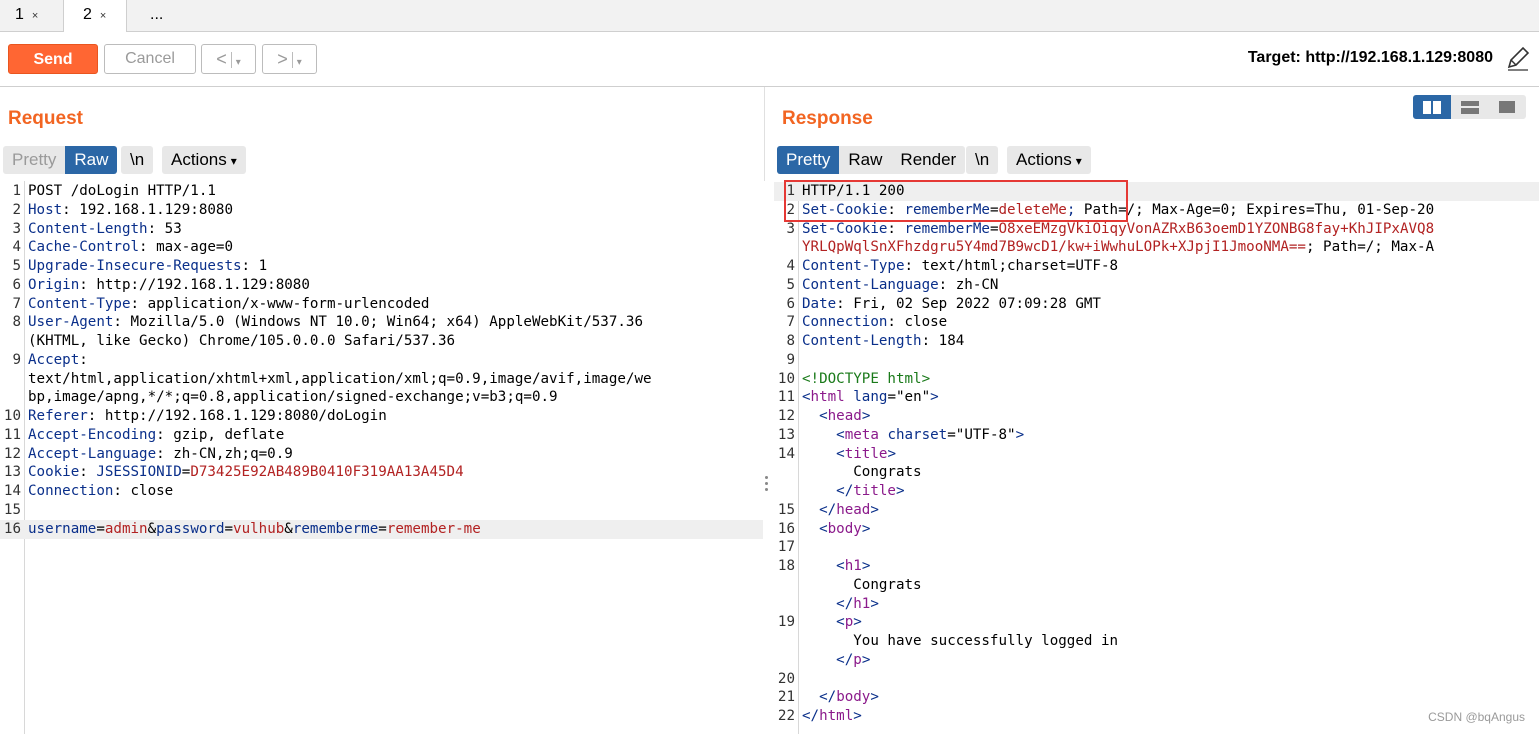 Image resolution: width=1539 pixels, height=734 pixels. I want to click on layout-split-icon, so click(1432, 107).